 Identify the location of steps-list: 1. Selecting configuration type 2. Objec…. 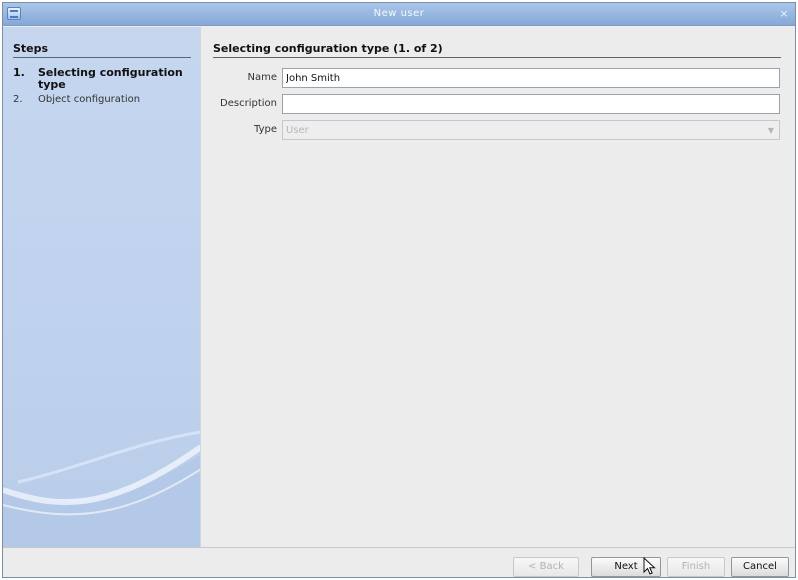
(102, 88).